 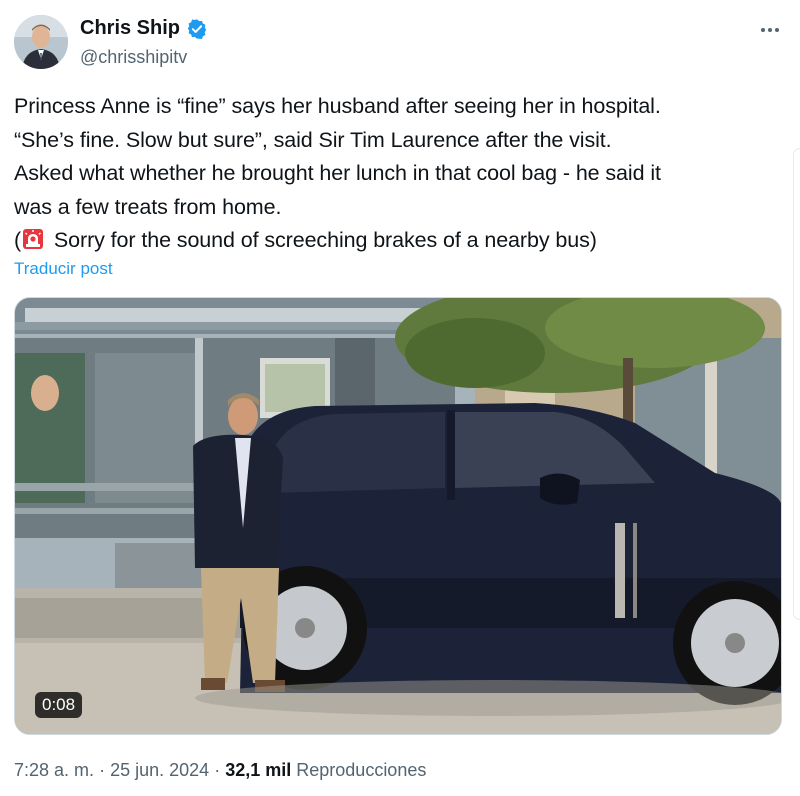 What do you see at coordinates (133, 57) in the screenshot?
I see `author-handle: @chrisshipitv` at bounding box center [133, 57].